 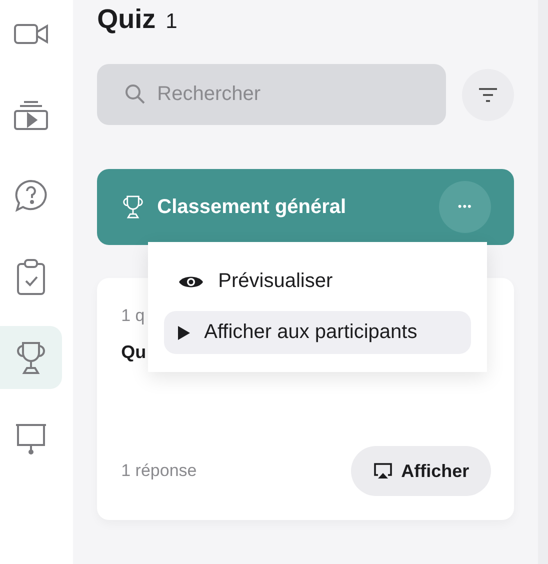 I want to click on play-icon, so click(x=184, y=333).